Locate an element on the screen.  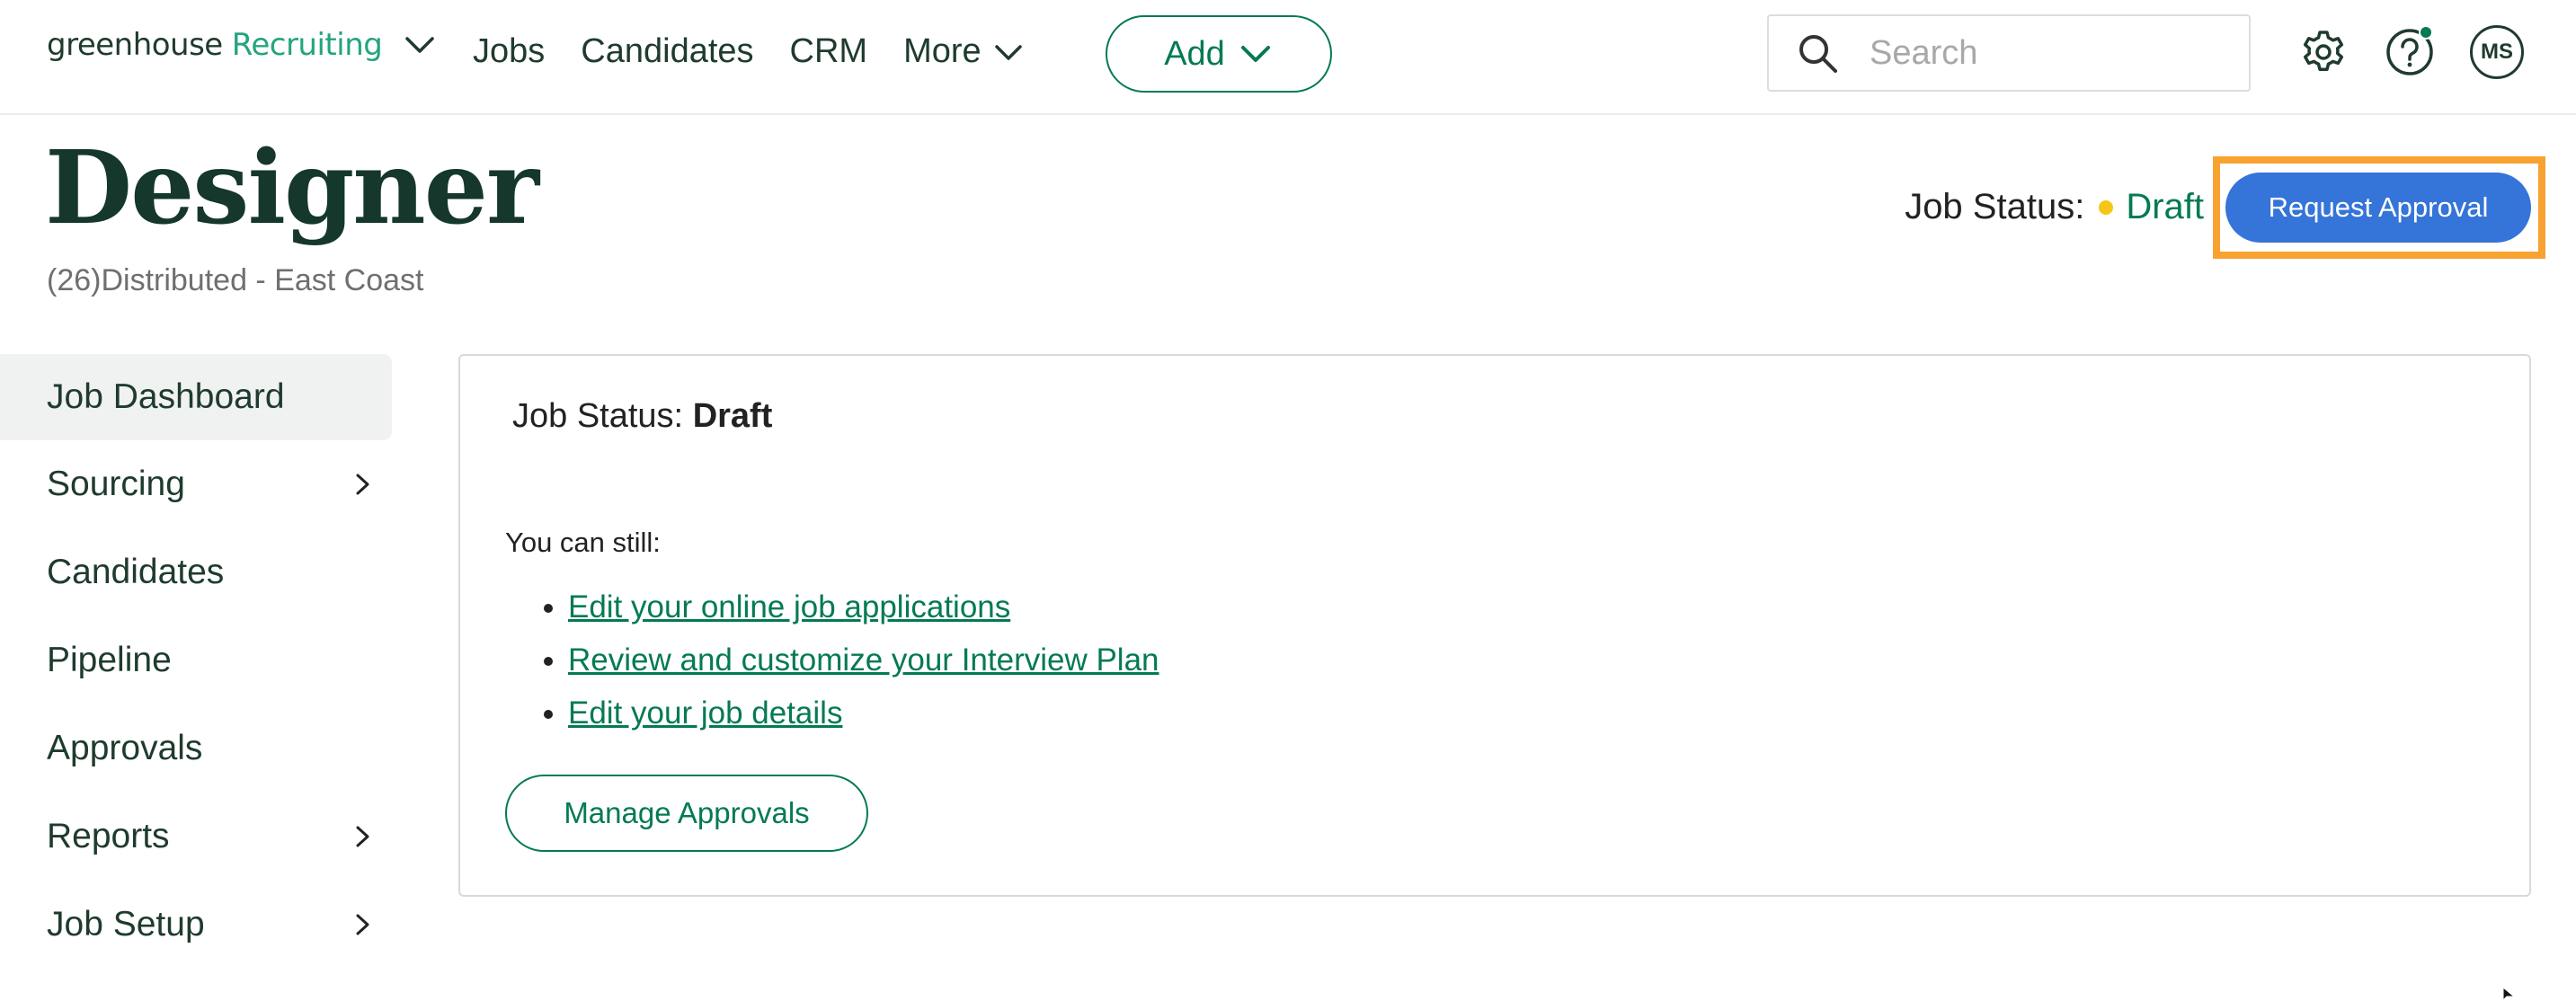
sidebar-item-pipeline: Pipeline is located at coordinates (196, 660).